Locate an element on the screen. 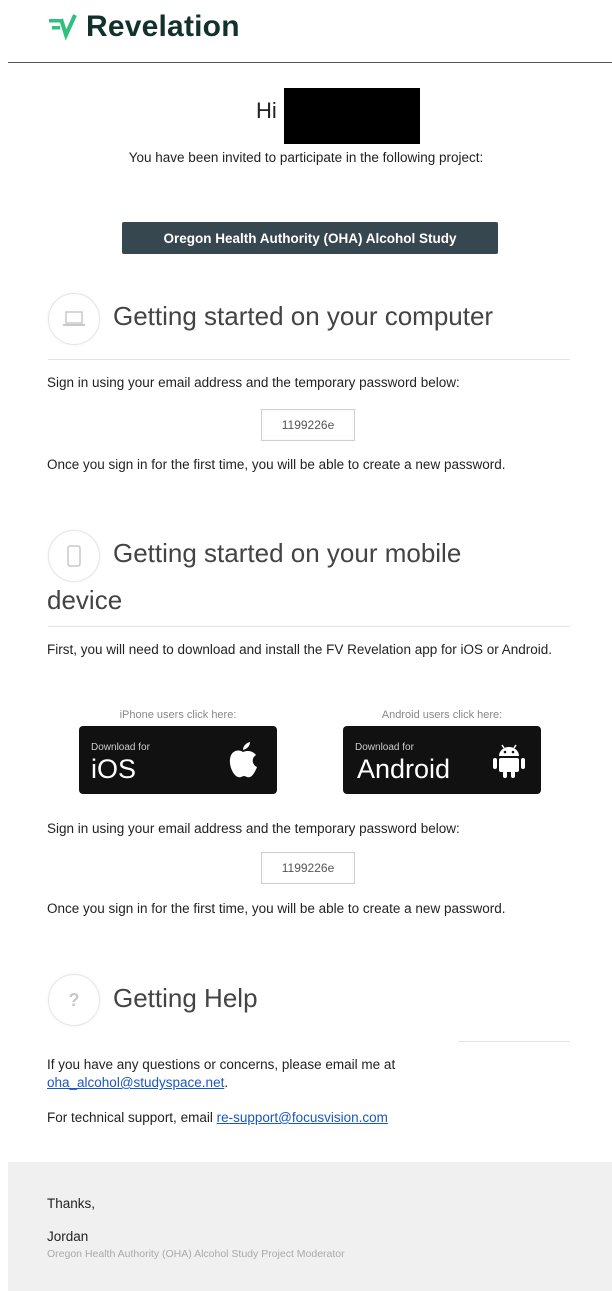 Image resolution: width=612 pixels, height=1291 pixels. ios-caption: iPhone users click here: is located at coordinates (178, 715).